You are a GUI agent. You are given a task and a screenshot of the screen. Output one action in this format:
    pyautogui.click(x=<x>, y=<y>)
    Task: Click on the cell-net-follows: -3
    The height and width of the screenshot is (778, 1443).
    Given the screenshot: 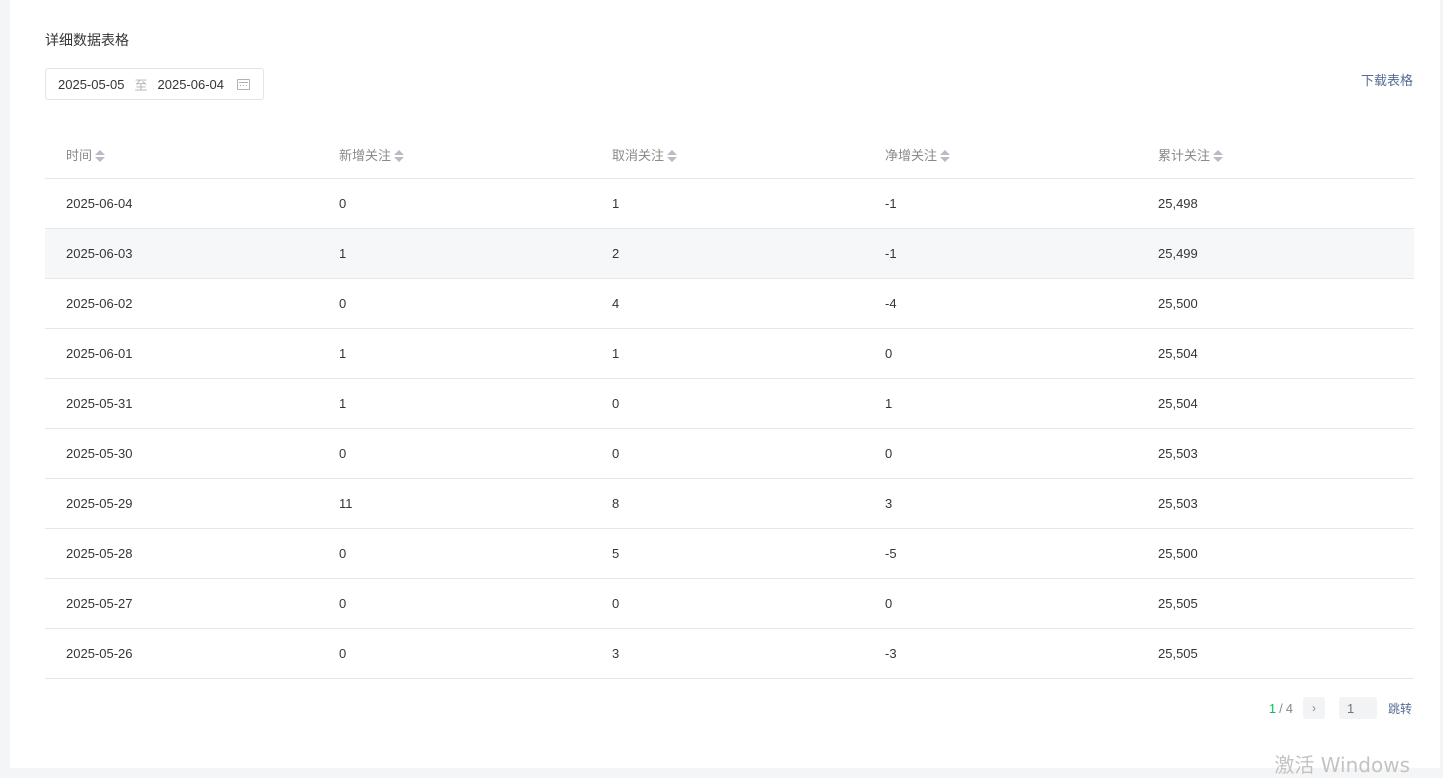 What is the action you would take?
    pyautogui.click(x=1000, y=653)
    